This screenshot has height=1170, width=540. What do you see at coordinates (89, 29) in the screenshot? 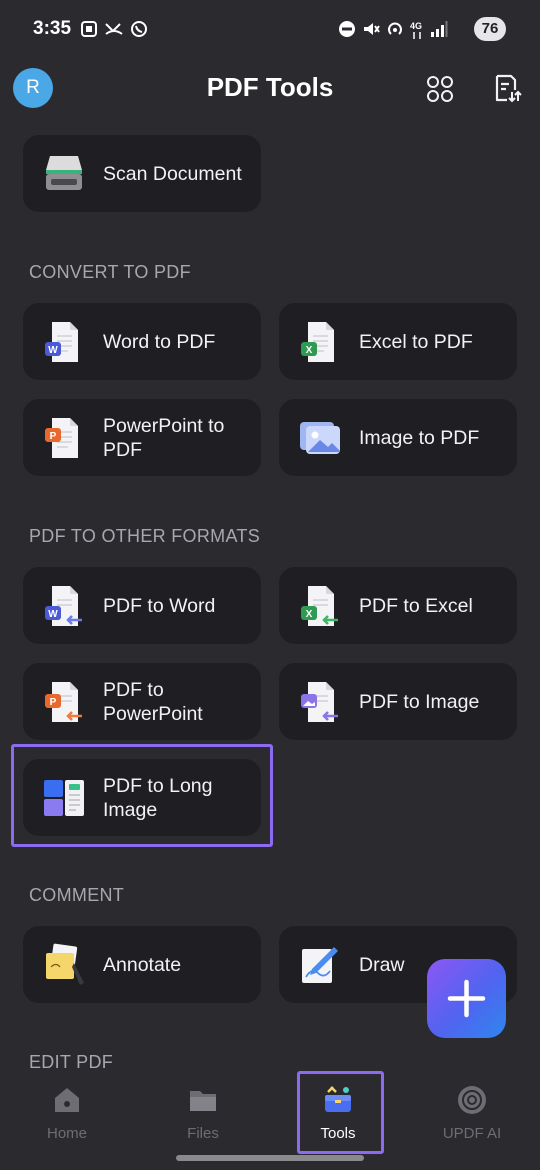
I see `screenshot-icon` at bounding box center [89, 29].